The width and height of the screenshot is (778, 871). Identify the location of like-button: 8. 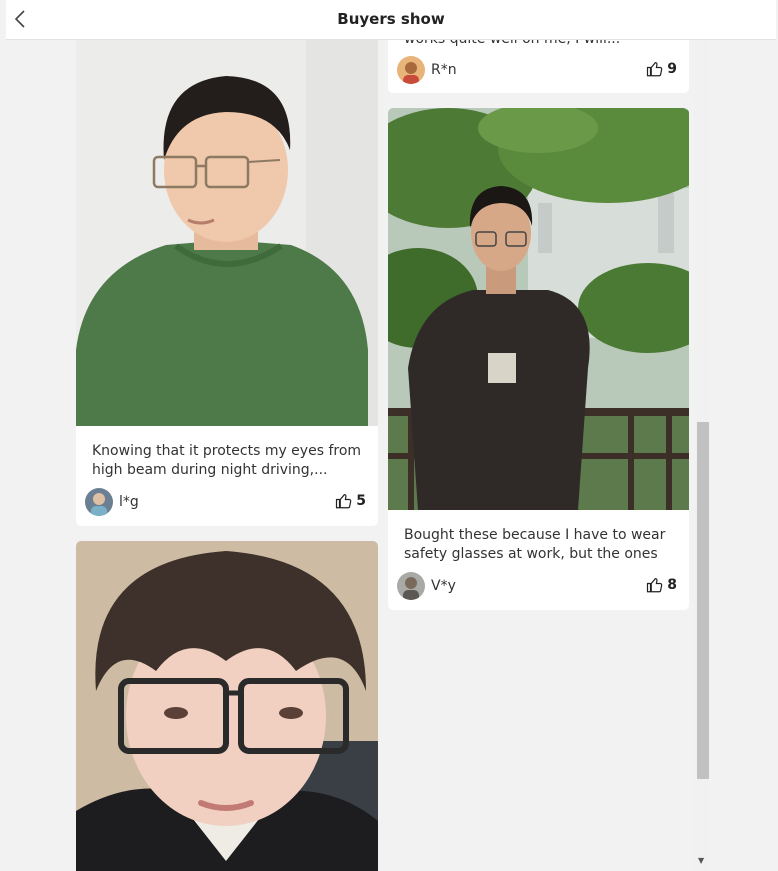
(661, 585).